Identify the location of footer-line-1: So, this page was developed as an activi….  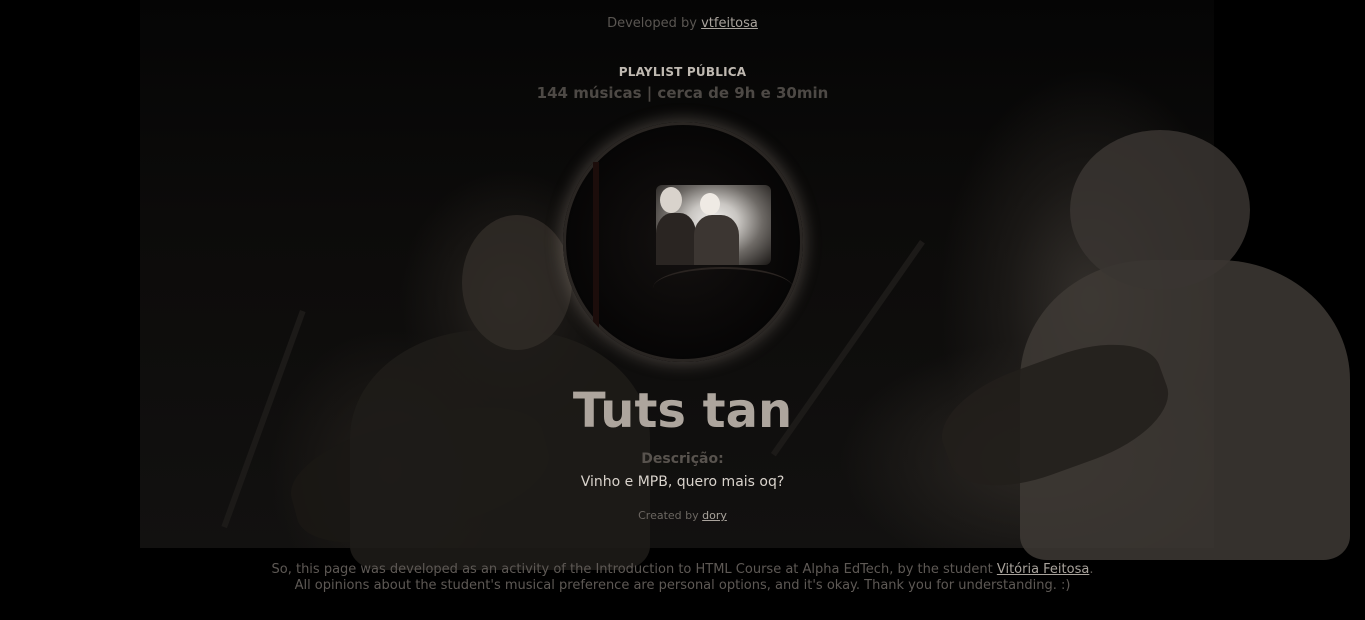
(682, 570).